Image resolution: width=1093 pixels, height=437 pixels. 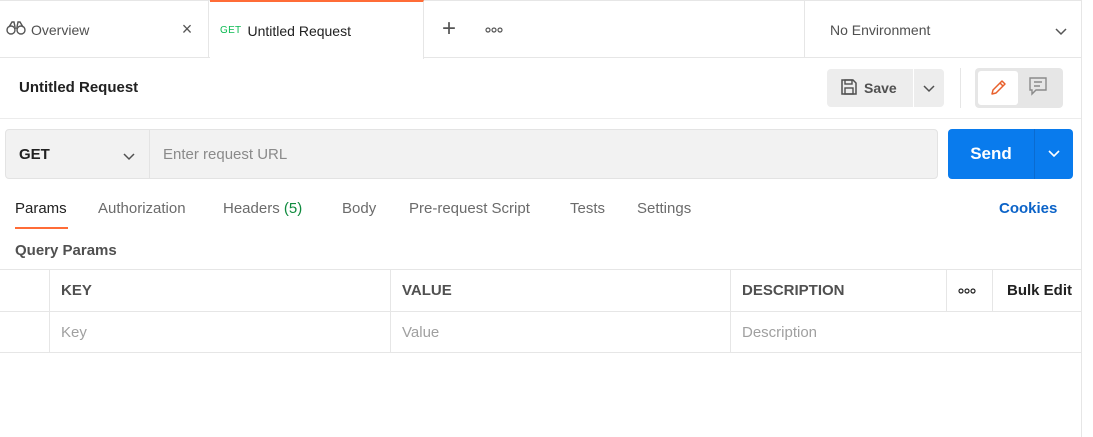 What do you see at coordinates (1038, 88) in the screenshot?
I see `comment-icon` at bounding box center [1038, 88].